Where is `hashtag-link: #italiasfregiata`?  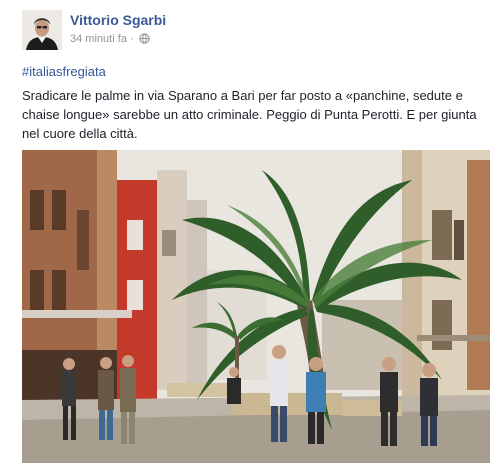 hashtag-link: #italiasfregiata is located at coordinates (64, 71).